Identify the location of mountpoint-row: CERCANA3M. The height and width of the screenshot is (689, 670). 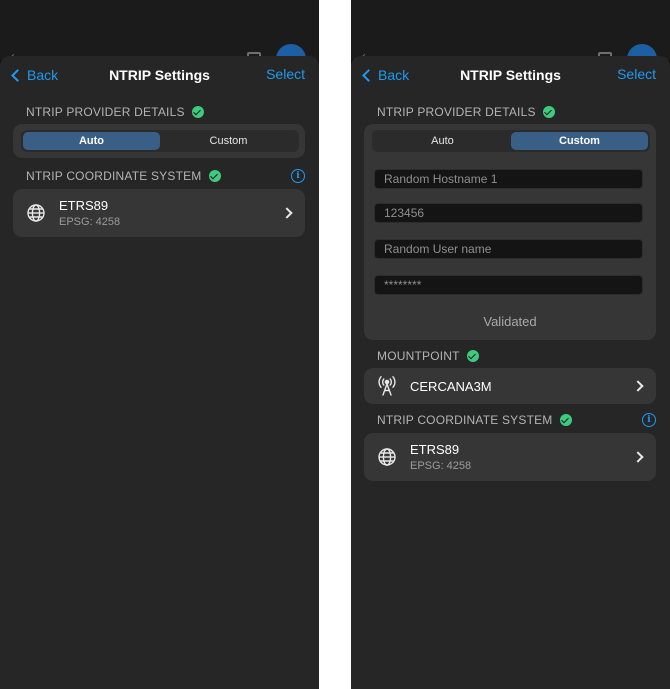
(510, 386).